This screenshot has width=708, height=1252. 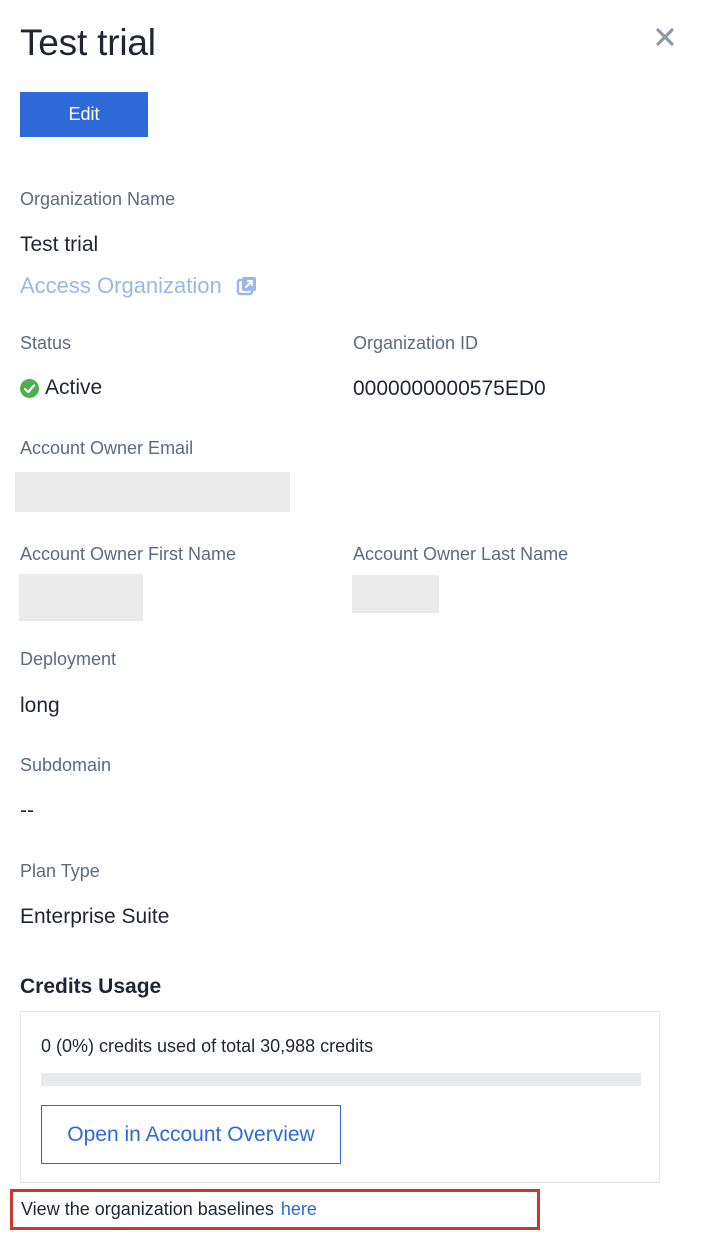 What do you see at coordinates (107, 448) in the screenshot?
I see `owner-email-label: Account Owner Email` at bounding box center [107, 448].